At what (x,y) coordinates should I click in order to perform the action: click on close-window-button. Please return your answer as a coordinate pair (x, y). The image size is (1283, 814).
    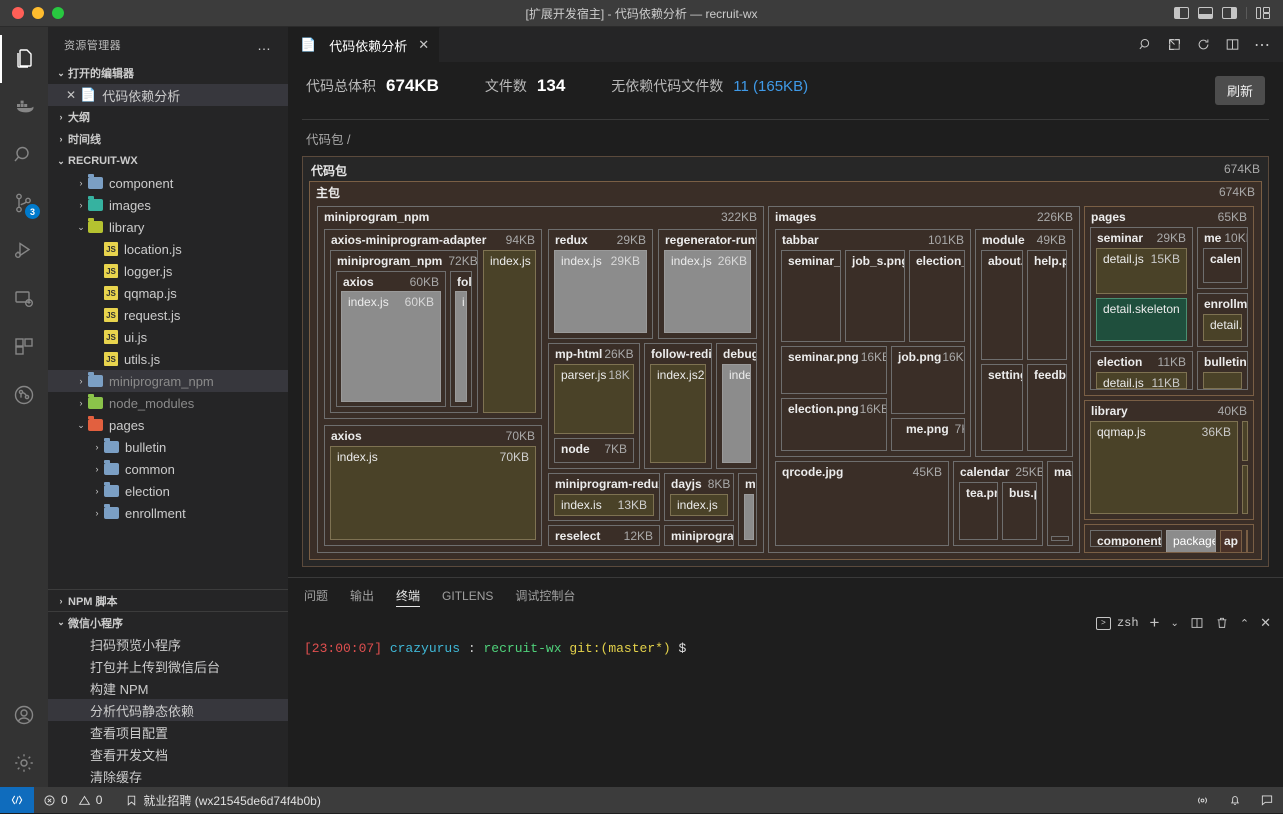
    Looking at the image, I should click on (18, 13).